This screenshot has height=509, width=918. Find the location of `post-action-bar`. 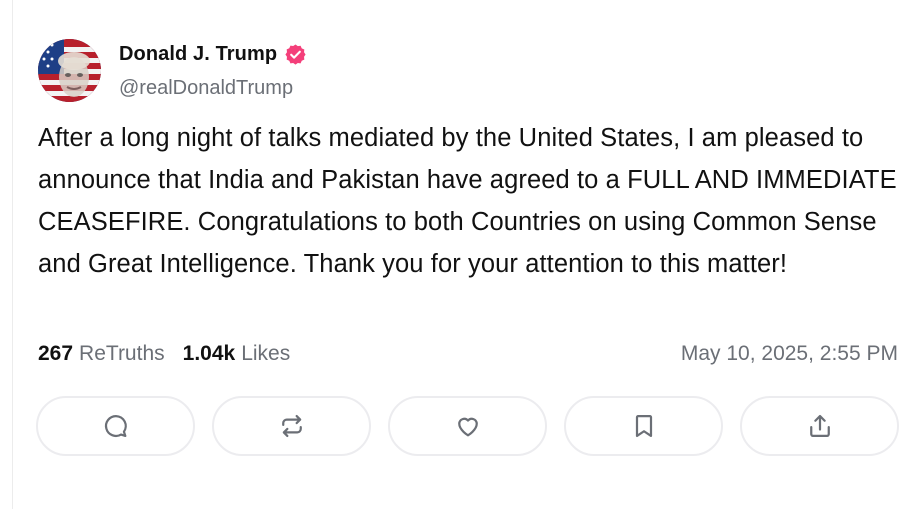

post-action-bar is located at coordinates (467, 426).